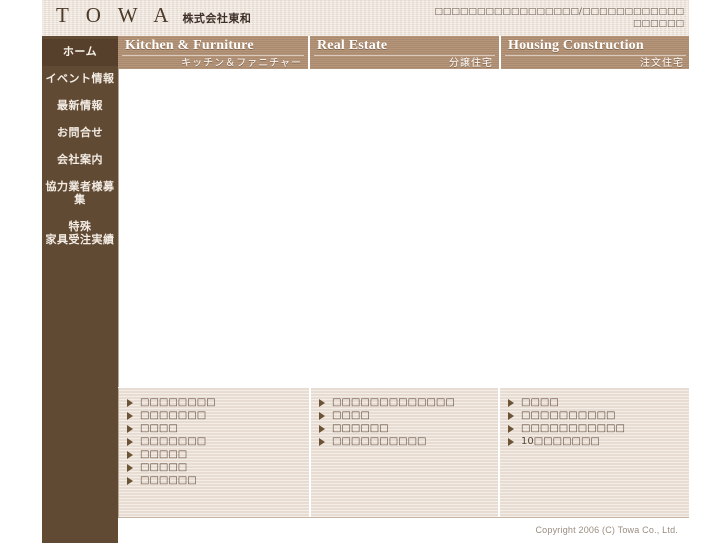 This screenshot has width=727, height=545. I want to click on site-logo: T O W A 株式会社東和, so click(153, 15).